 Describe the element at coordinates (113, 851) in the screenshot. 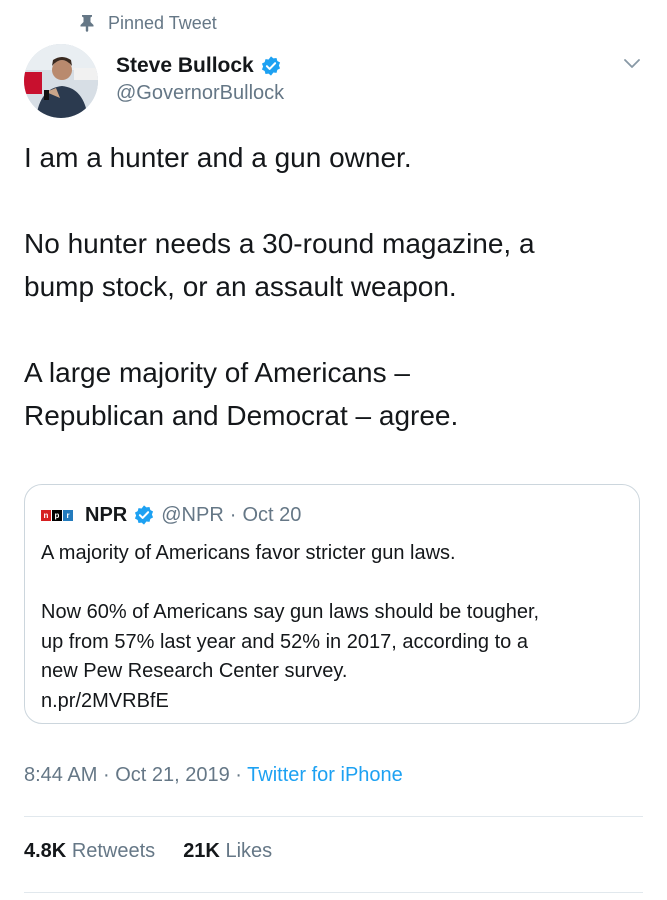

I see `retweets-label: Retweets` at that location.